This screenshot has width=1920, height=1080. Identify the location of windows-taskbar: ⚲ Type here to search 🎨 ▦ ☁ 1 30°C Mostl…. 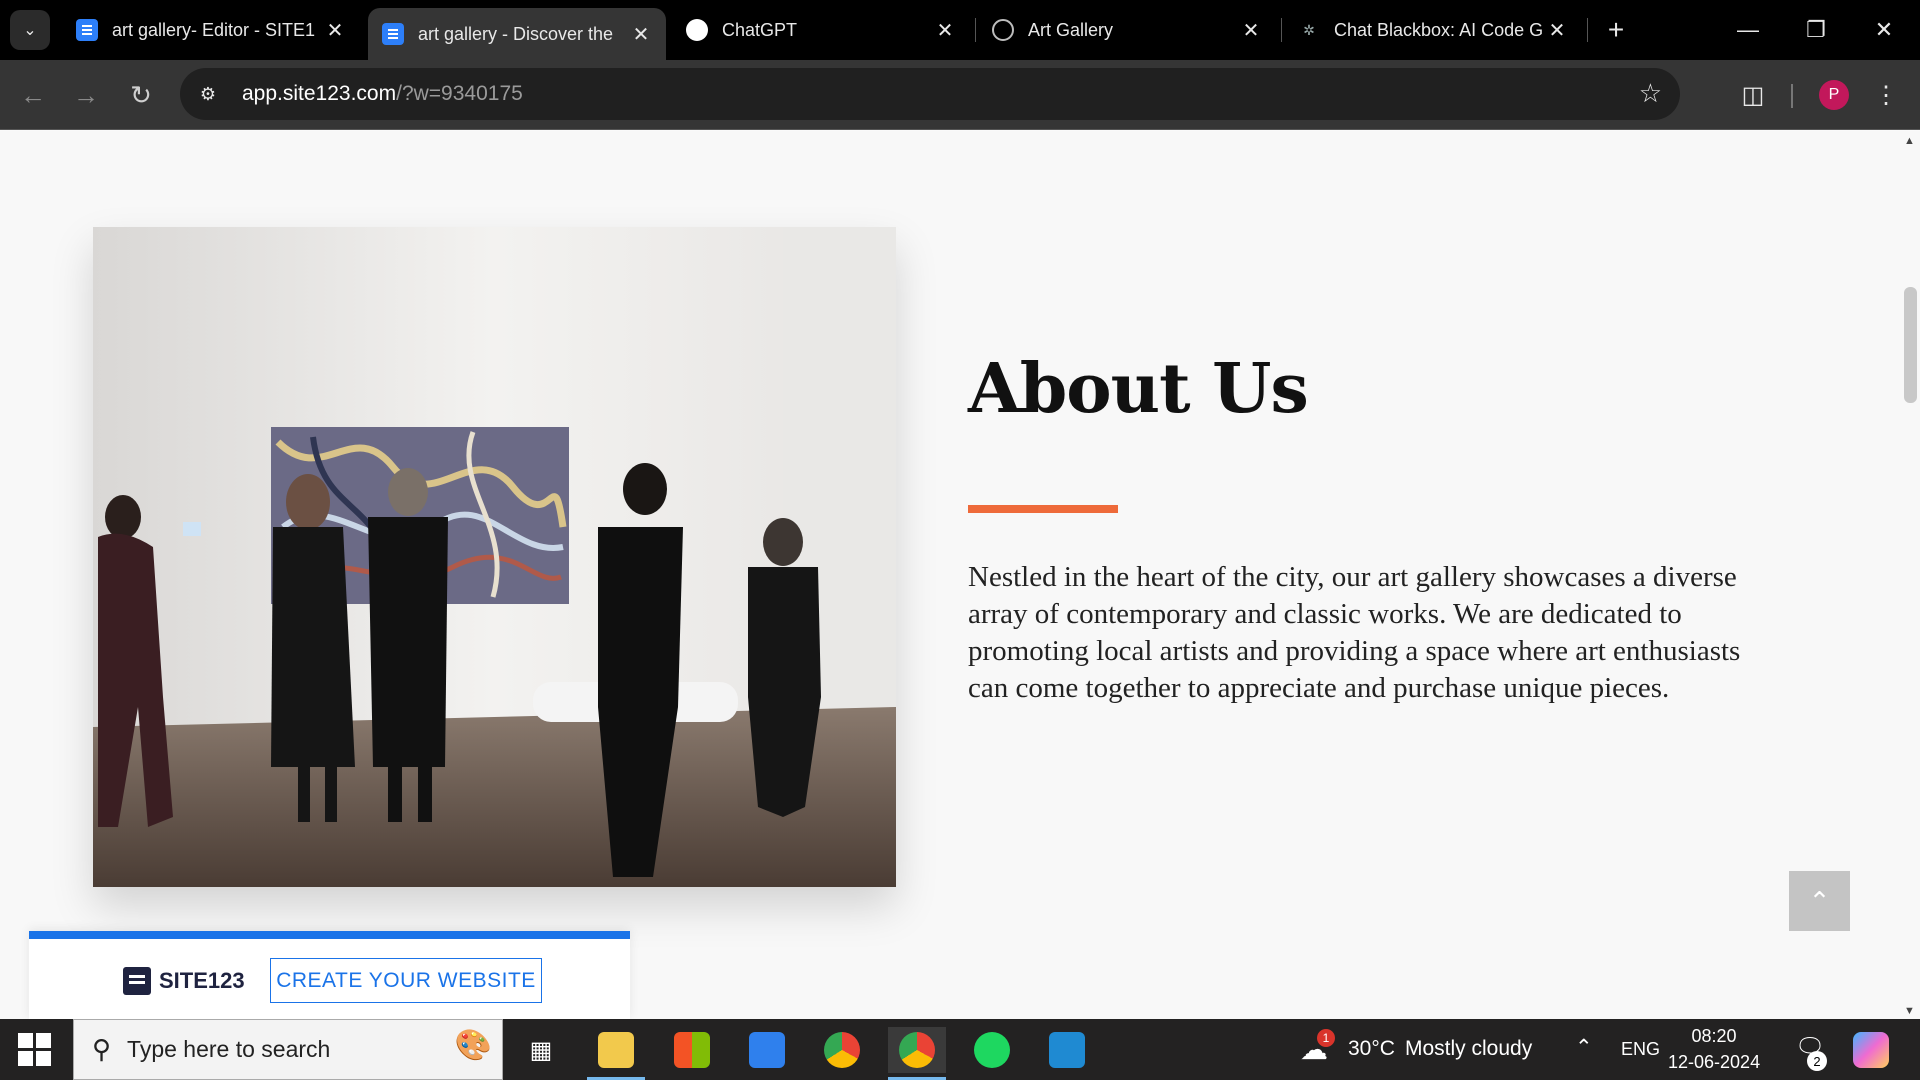
(960, 1049).